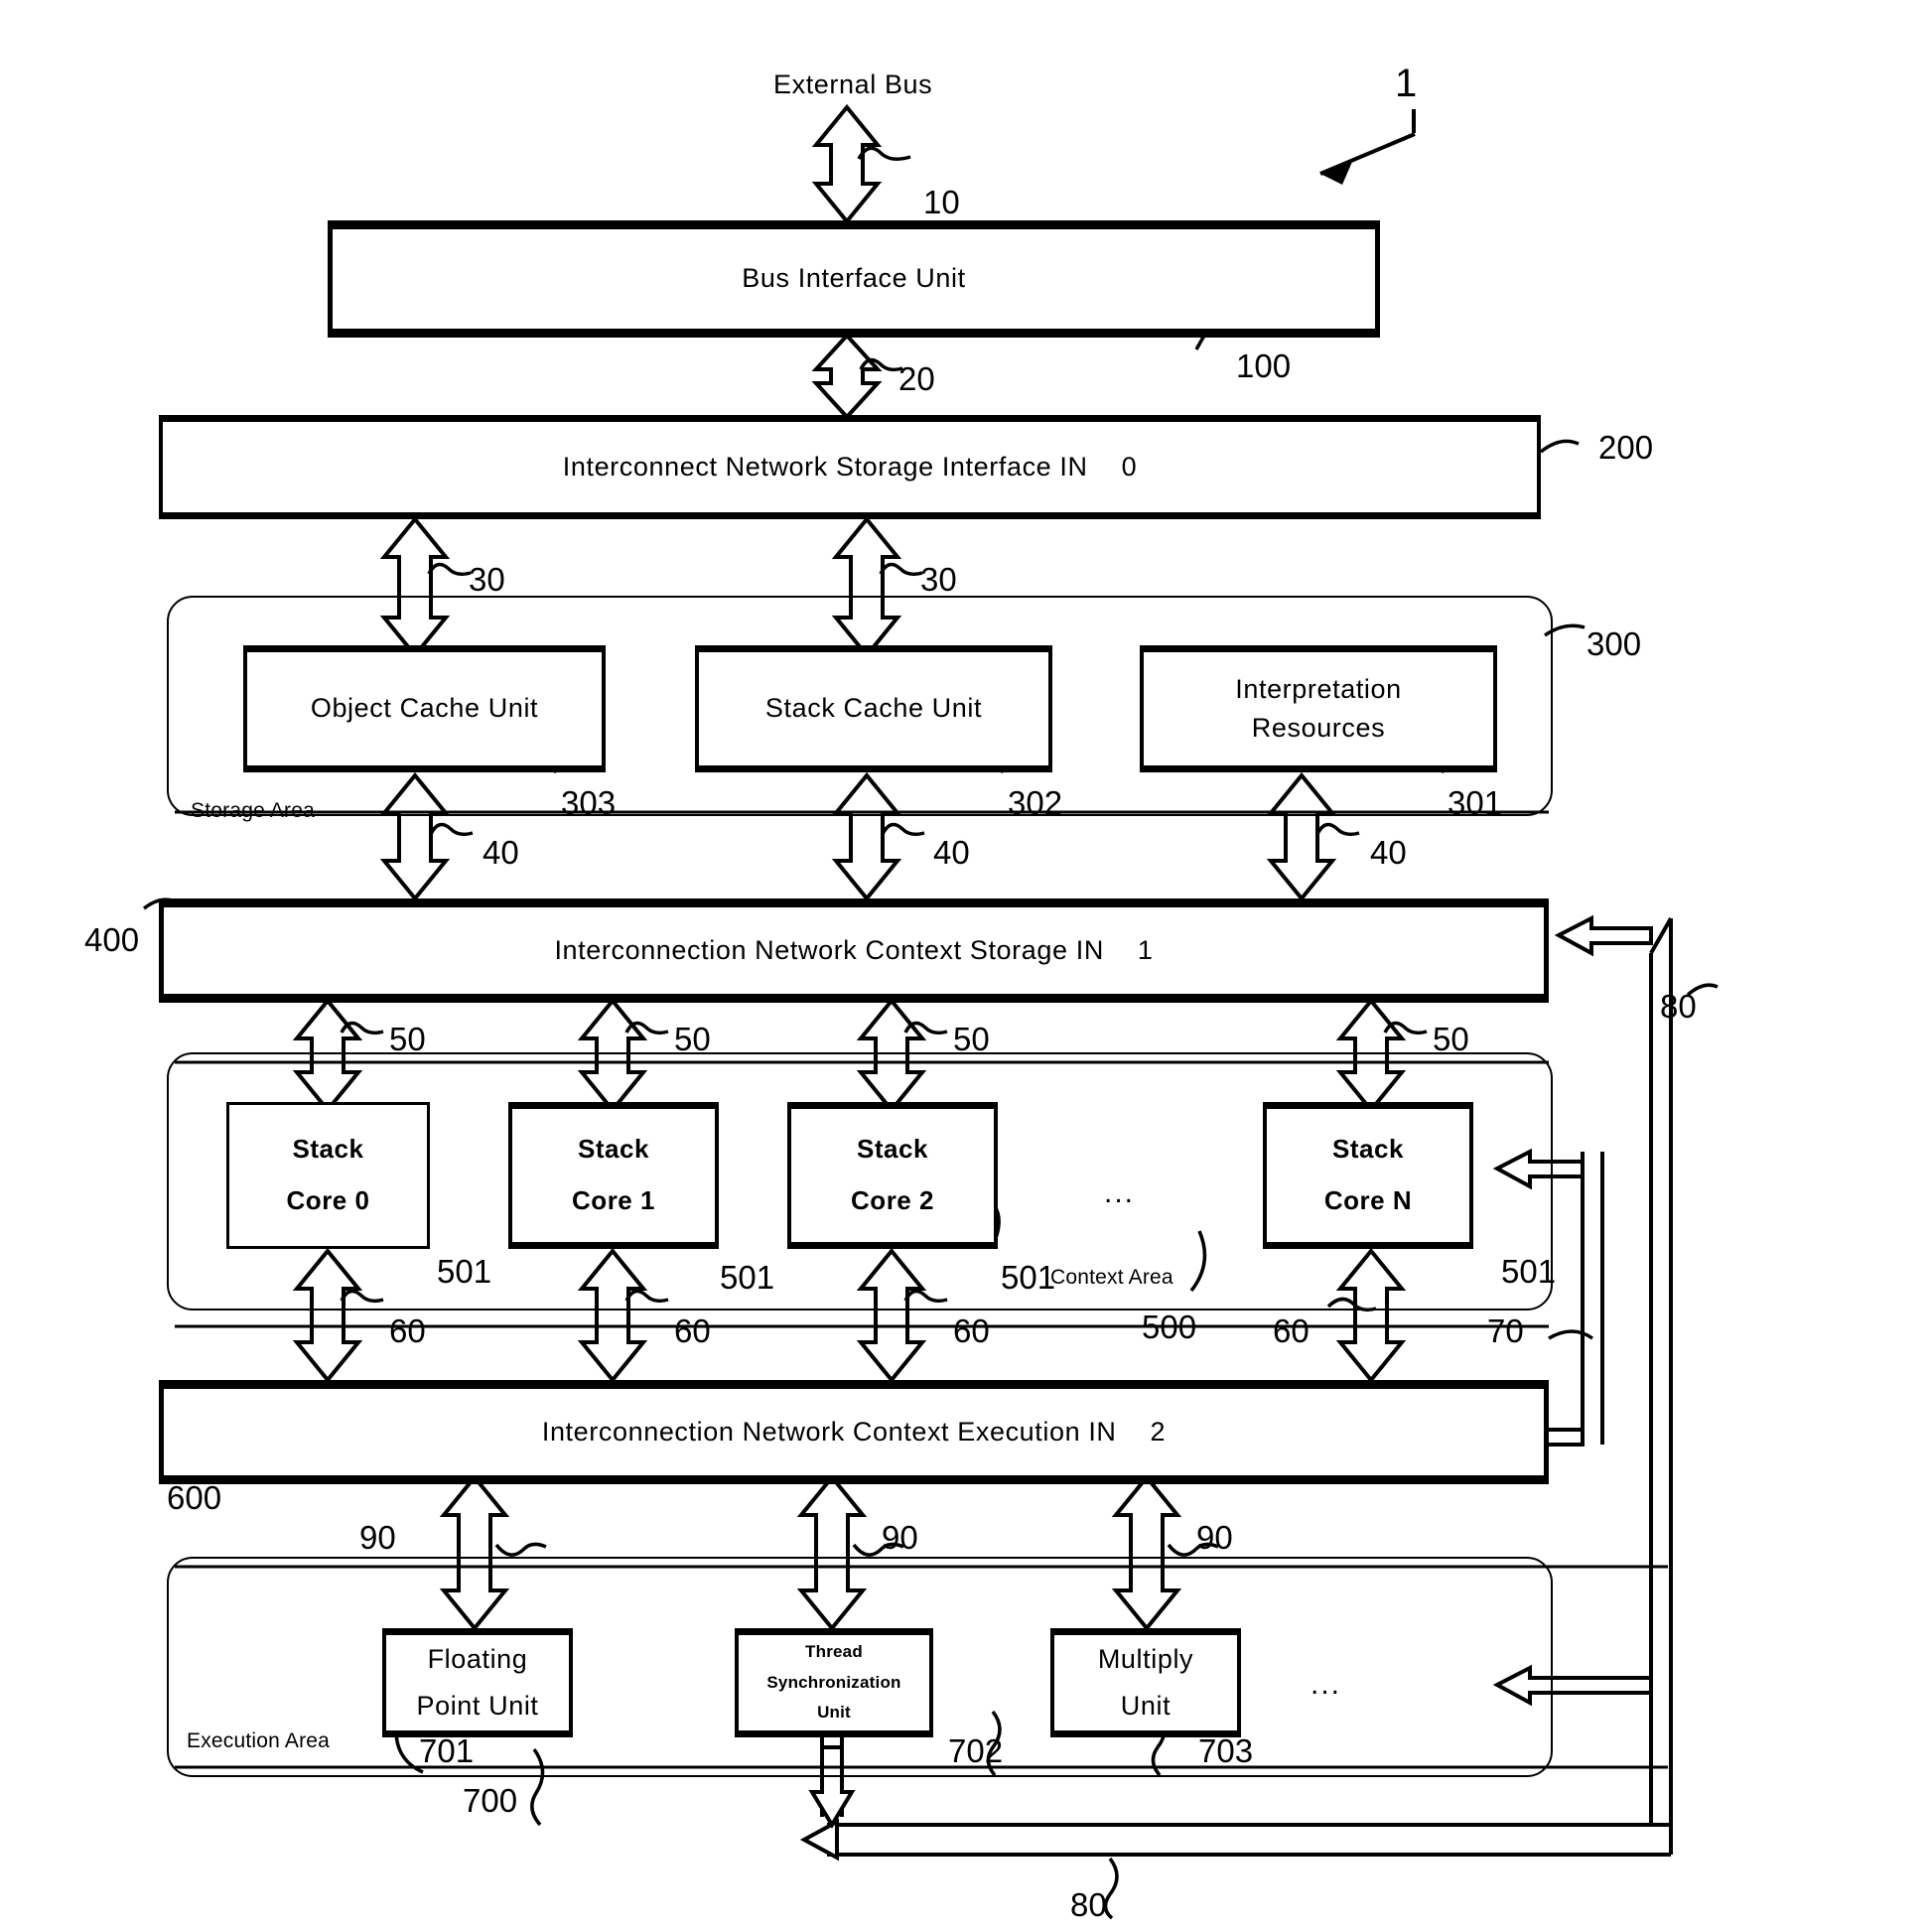  What do you see at coordinates (647, 1029) in the screenshot?
I see `leader-50b` at bounding box center [647, 1029].